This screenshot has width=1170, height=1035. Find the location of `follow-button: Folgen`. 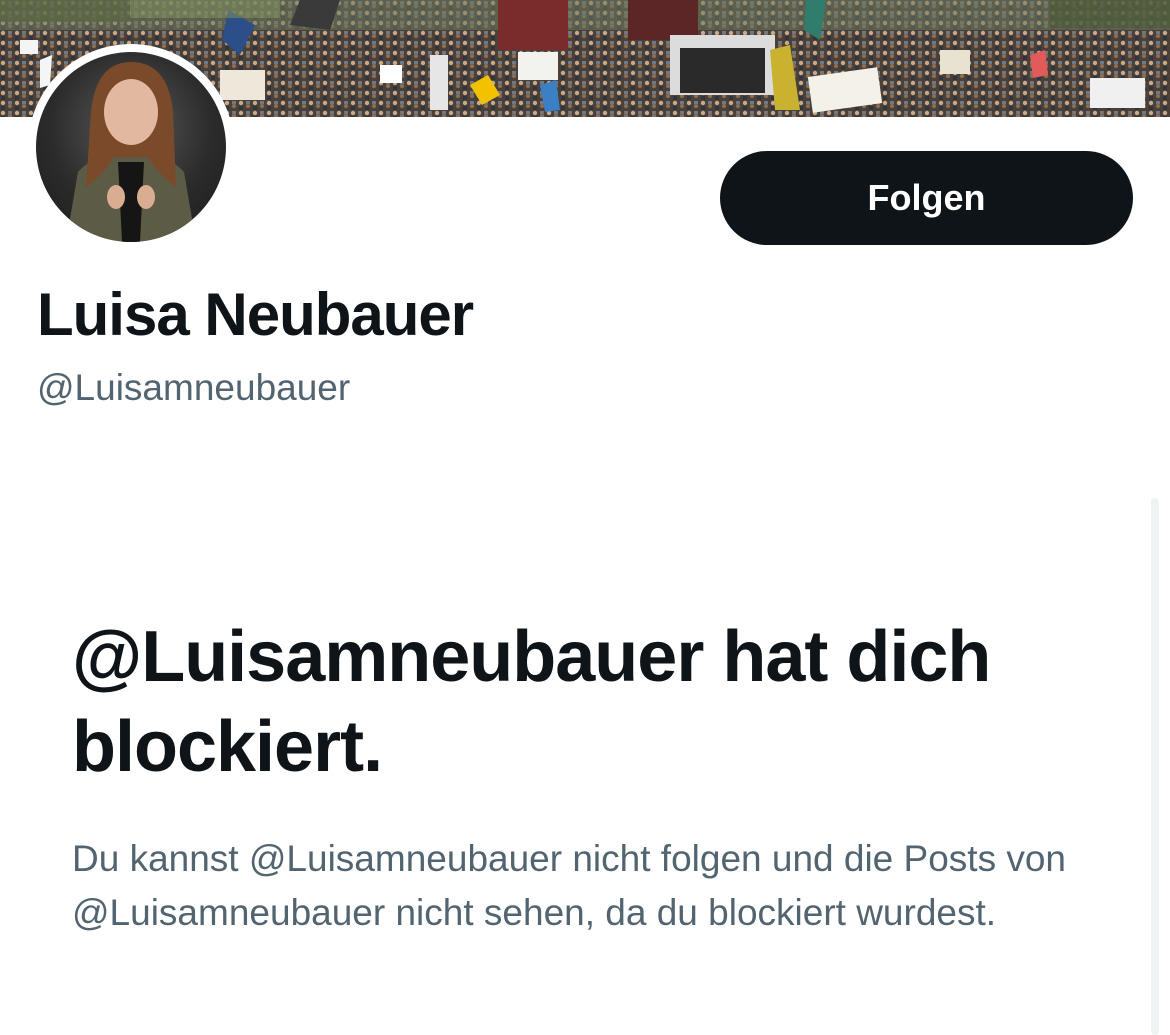

follow-button: Folgen is located at coordinates (926, 198).